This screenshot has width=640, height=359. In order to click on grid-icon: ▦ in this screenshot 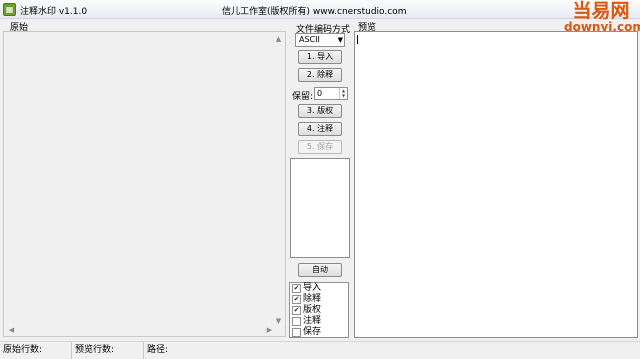, I will do `click(9, 9)`.